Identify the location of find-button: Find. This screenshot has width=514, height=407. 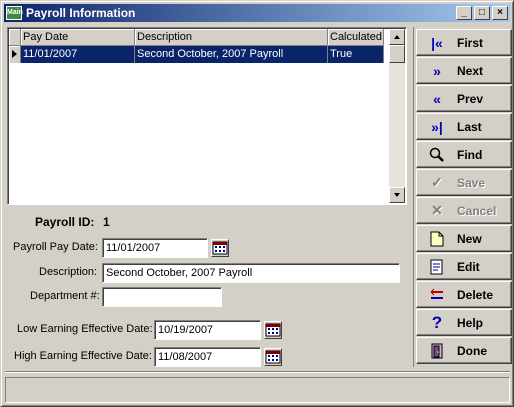
(464, 154).